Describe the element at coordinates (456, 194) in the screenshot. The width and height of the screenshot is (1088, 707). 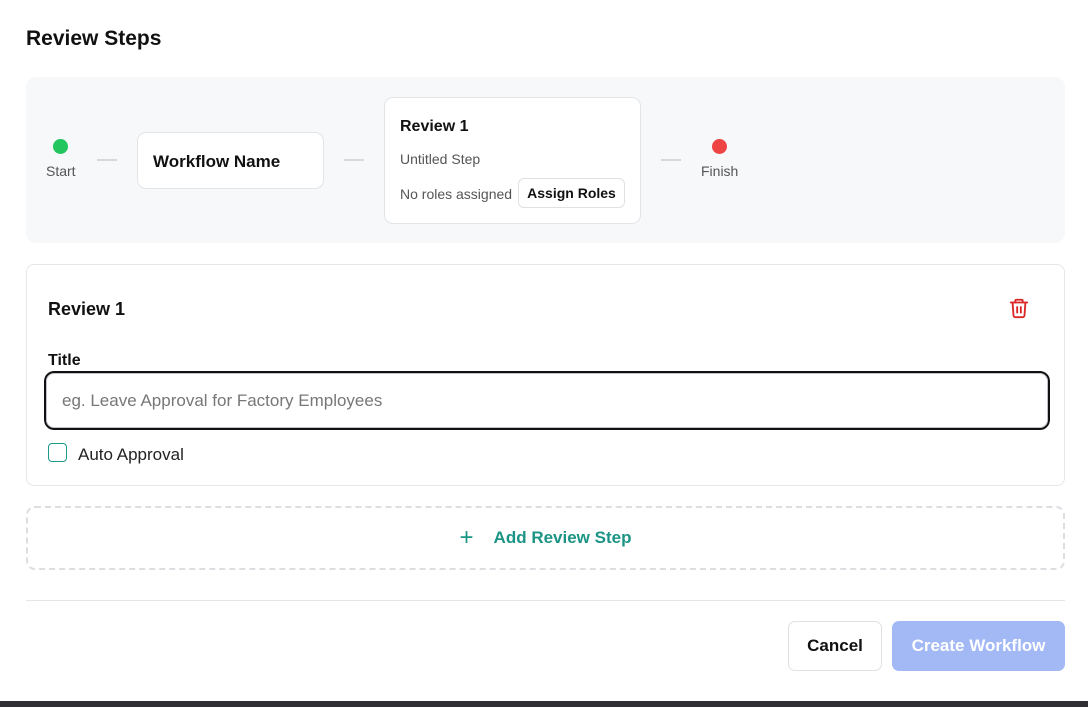
I see `step-card-roles-text: No roles assigned` at that location.